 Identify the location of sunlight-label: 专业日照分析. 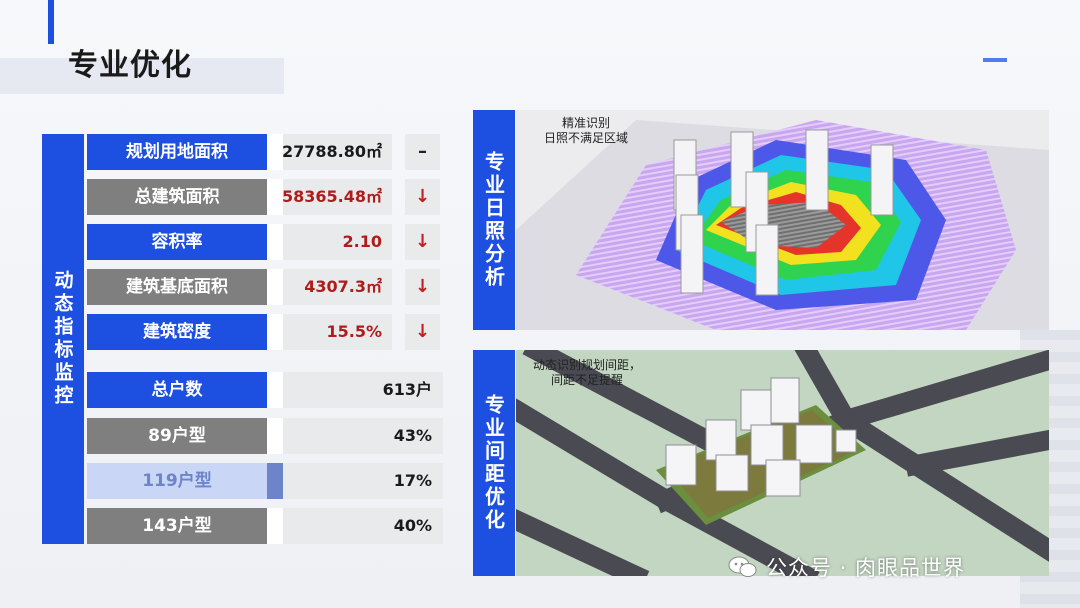
(494, 220).